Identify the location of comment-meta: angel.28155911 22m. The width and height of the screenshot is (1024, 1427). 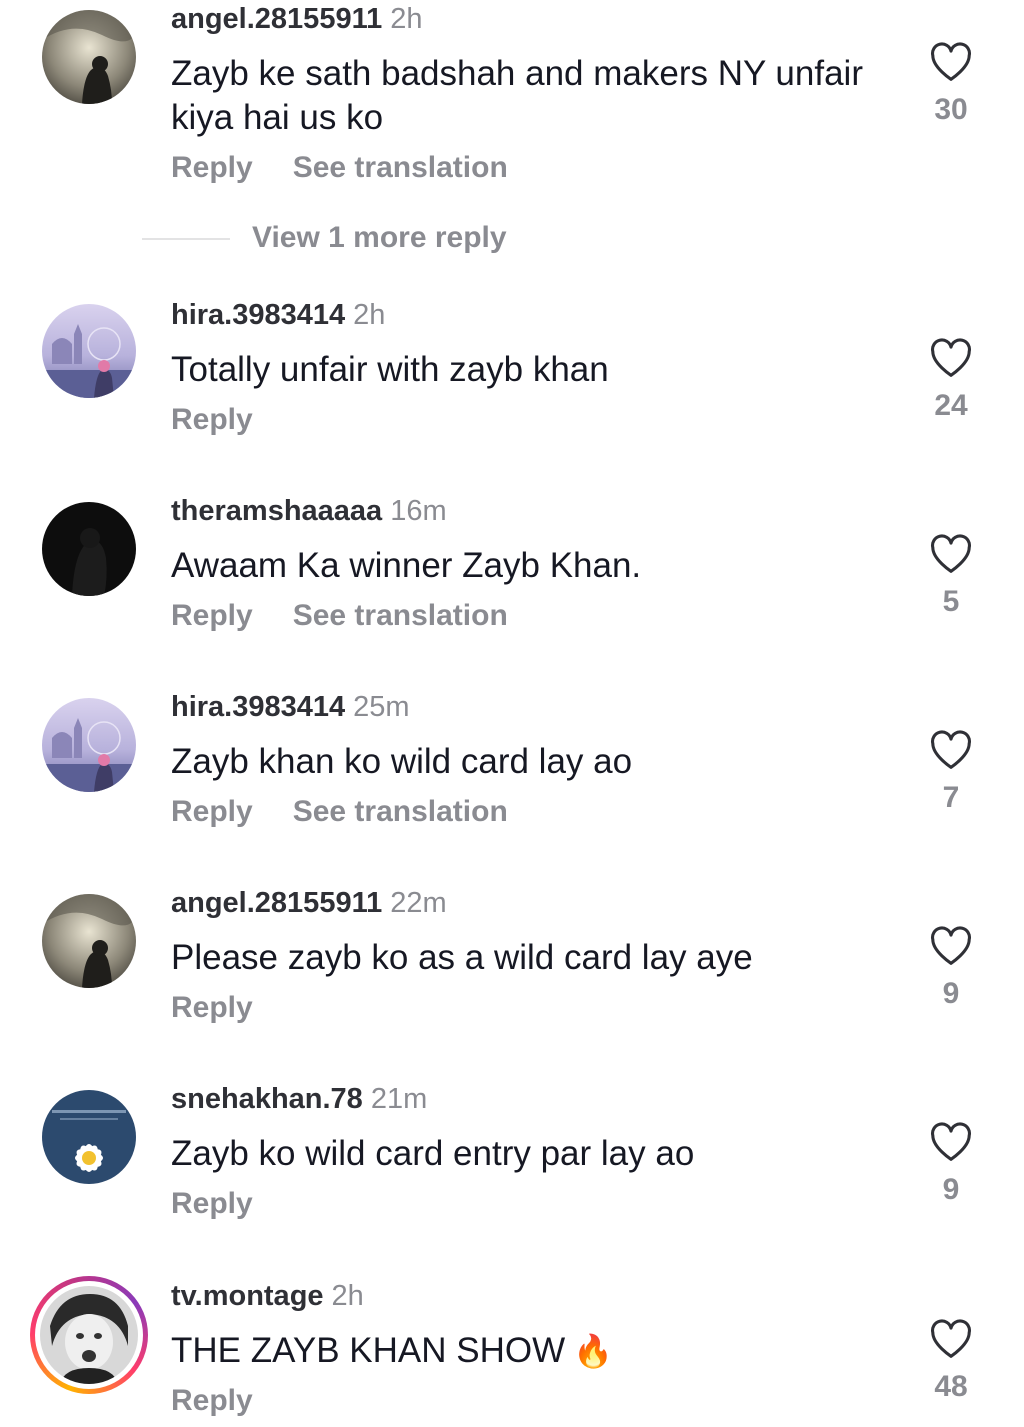
(309, 903).